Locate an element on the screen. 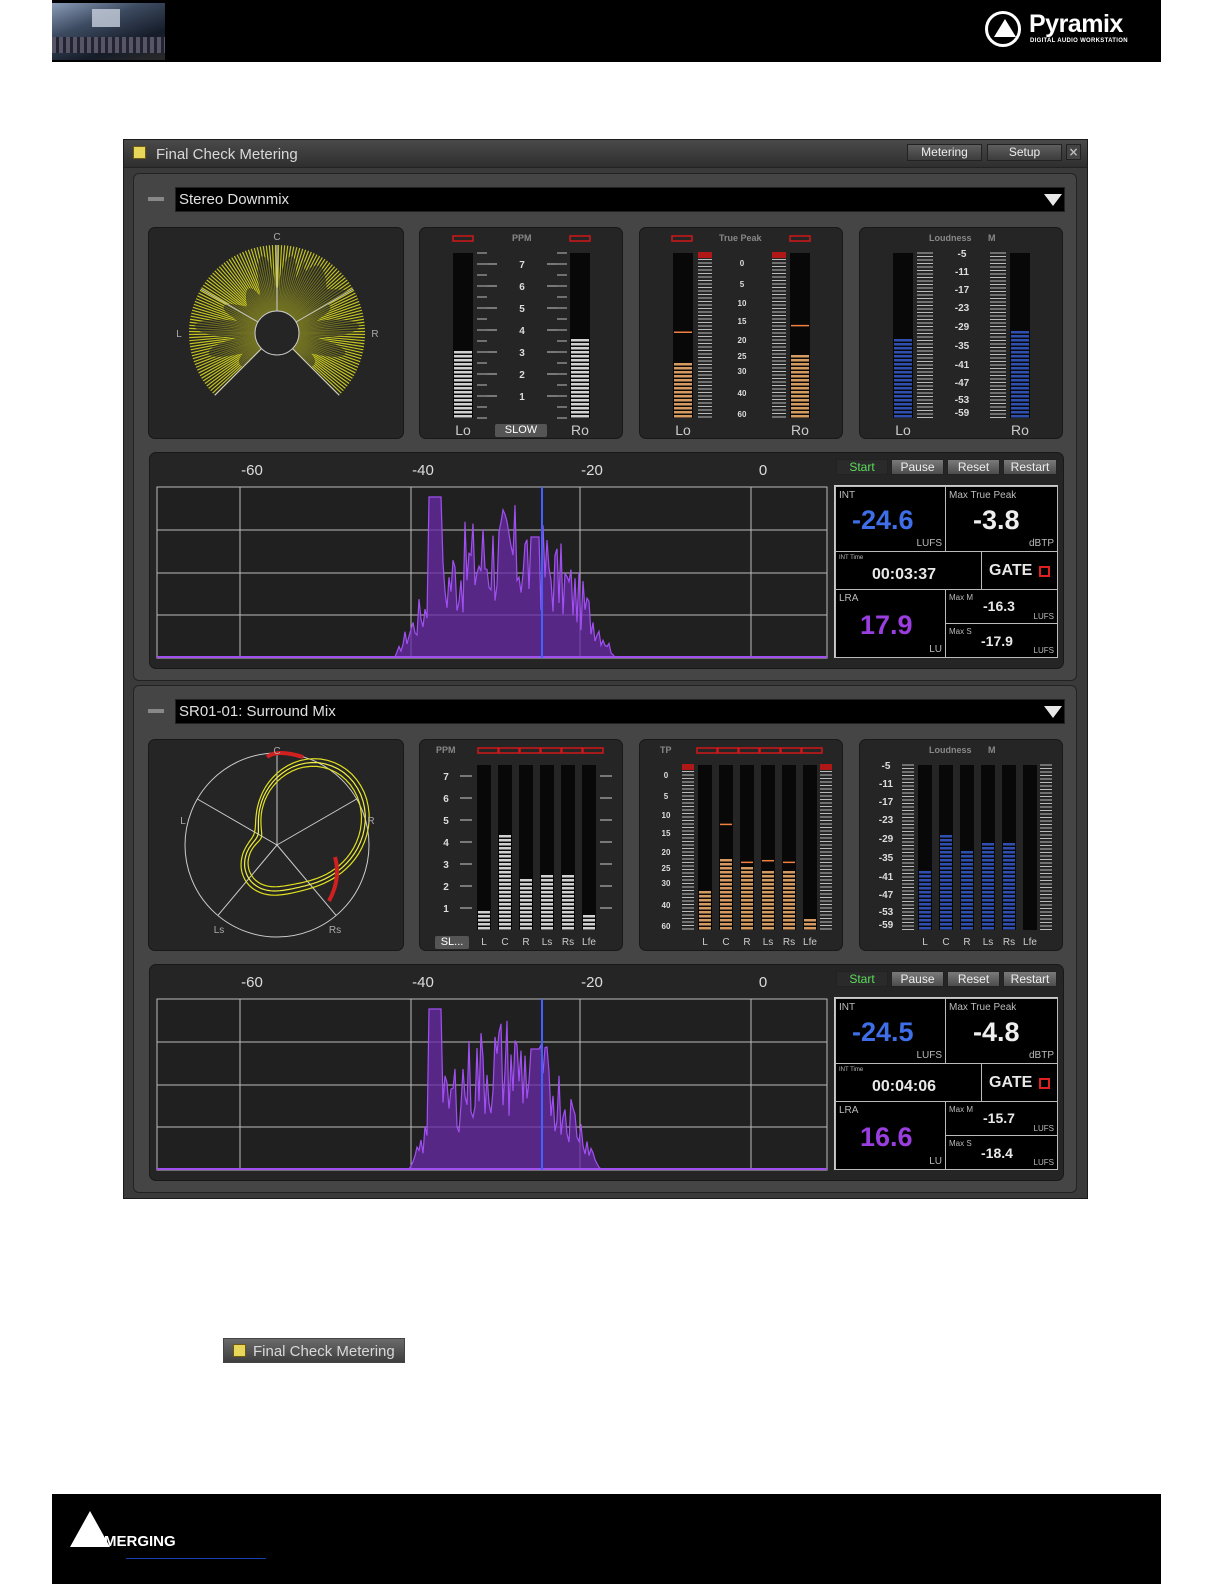 Image resolution: width=1224 pixels, height=1584 pixels. header-photo is located at coordinates (108, 31).